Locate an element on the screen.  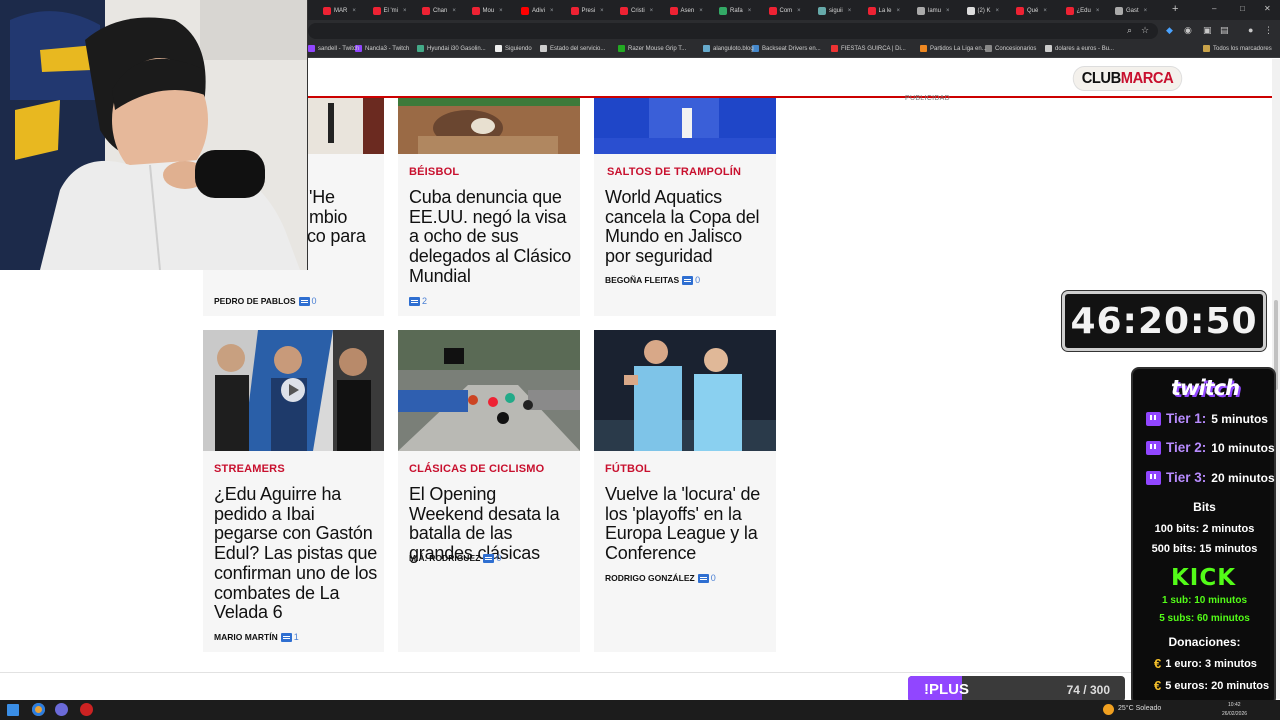
star-icon: ☆ is located at coordinates (1145, 30).